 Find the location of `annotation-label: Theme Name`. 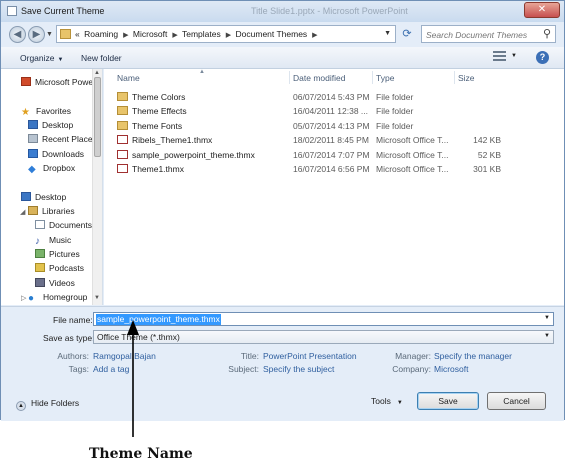

annotation-label: Theme Name is located at coordinates (141, 454).